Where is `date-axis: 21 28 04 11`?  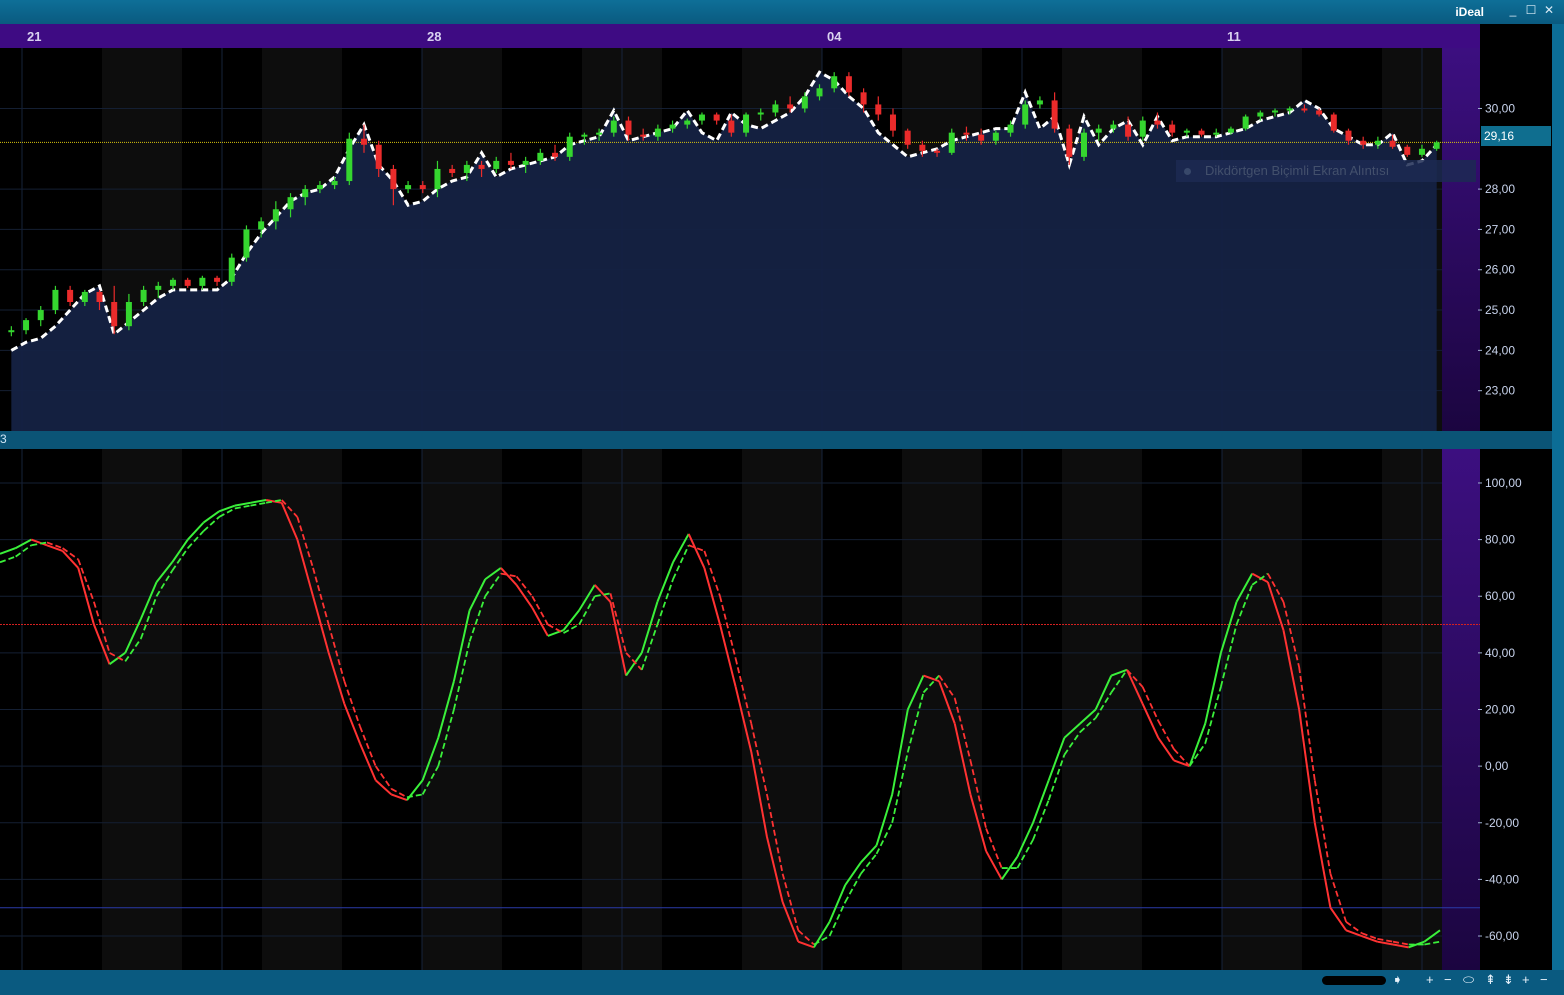
date-axis: 21 28 04 11 is located at coordinates (740, 36).